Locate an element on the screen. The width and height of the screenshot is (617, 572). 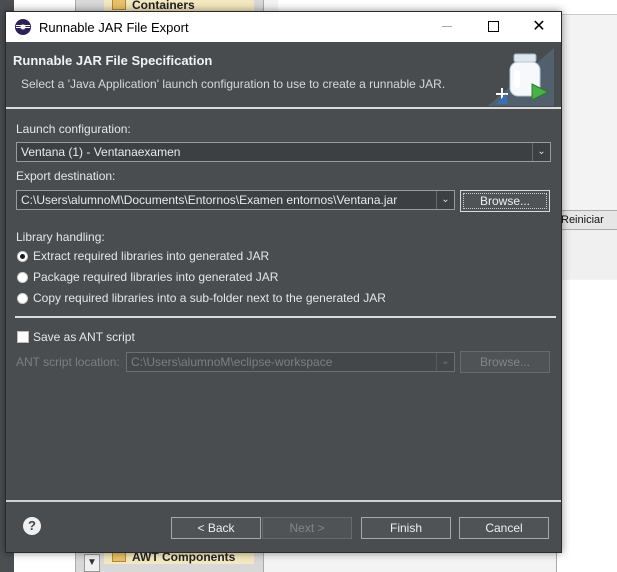
export-destination-label: Export destination: is located at coordinates (66, 176).